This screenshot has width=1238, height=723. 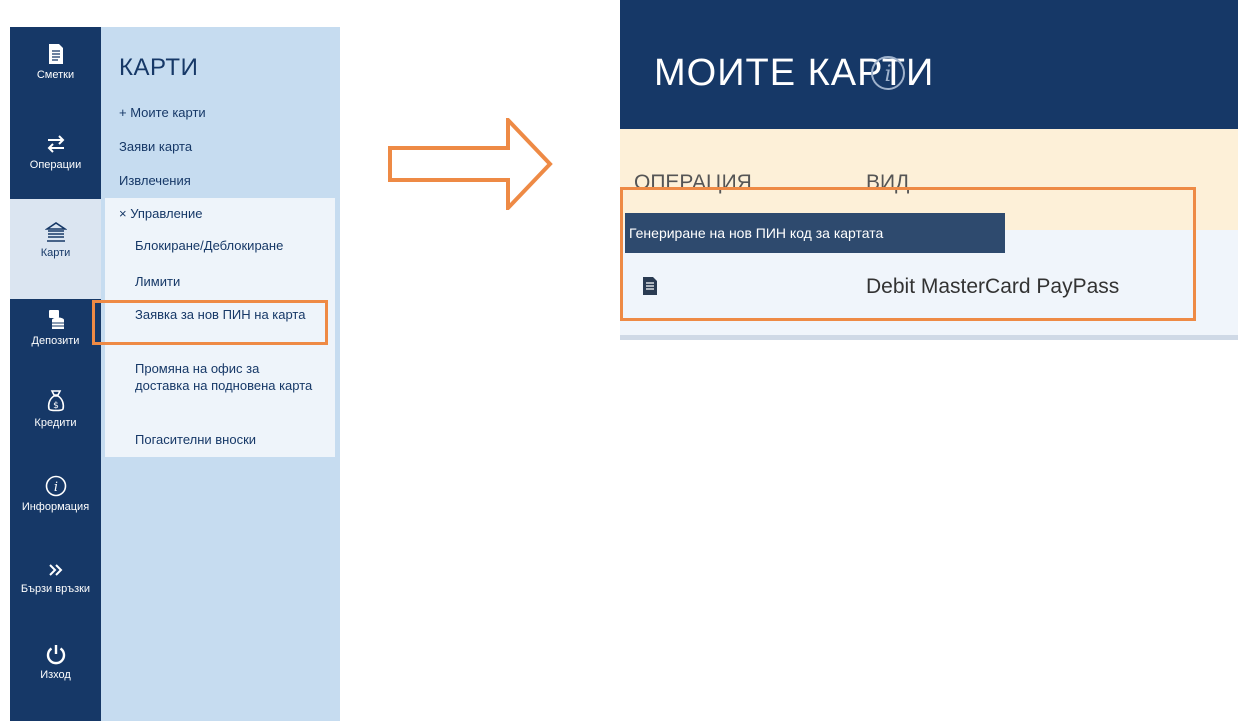 What do you see at coordinates (55, 232) in the screenshot?
I see `bank-icon` at bounding box center [55, 232].